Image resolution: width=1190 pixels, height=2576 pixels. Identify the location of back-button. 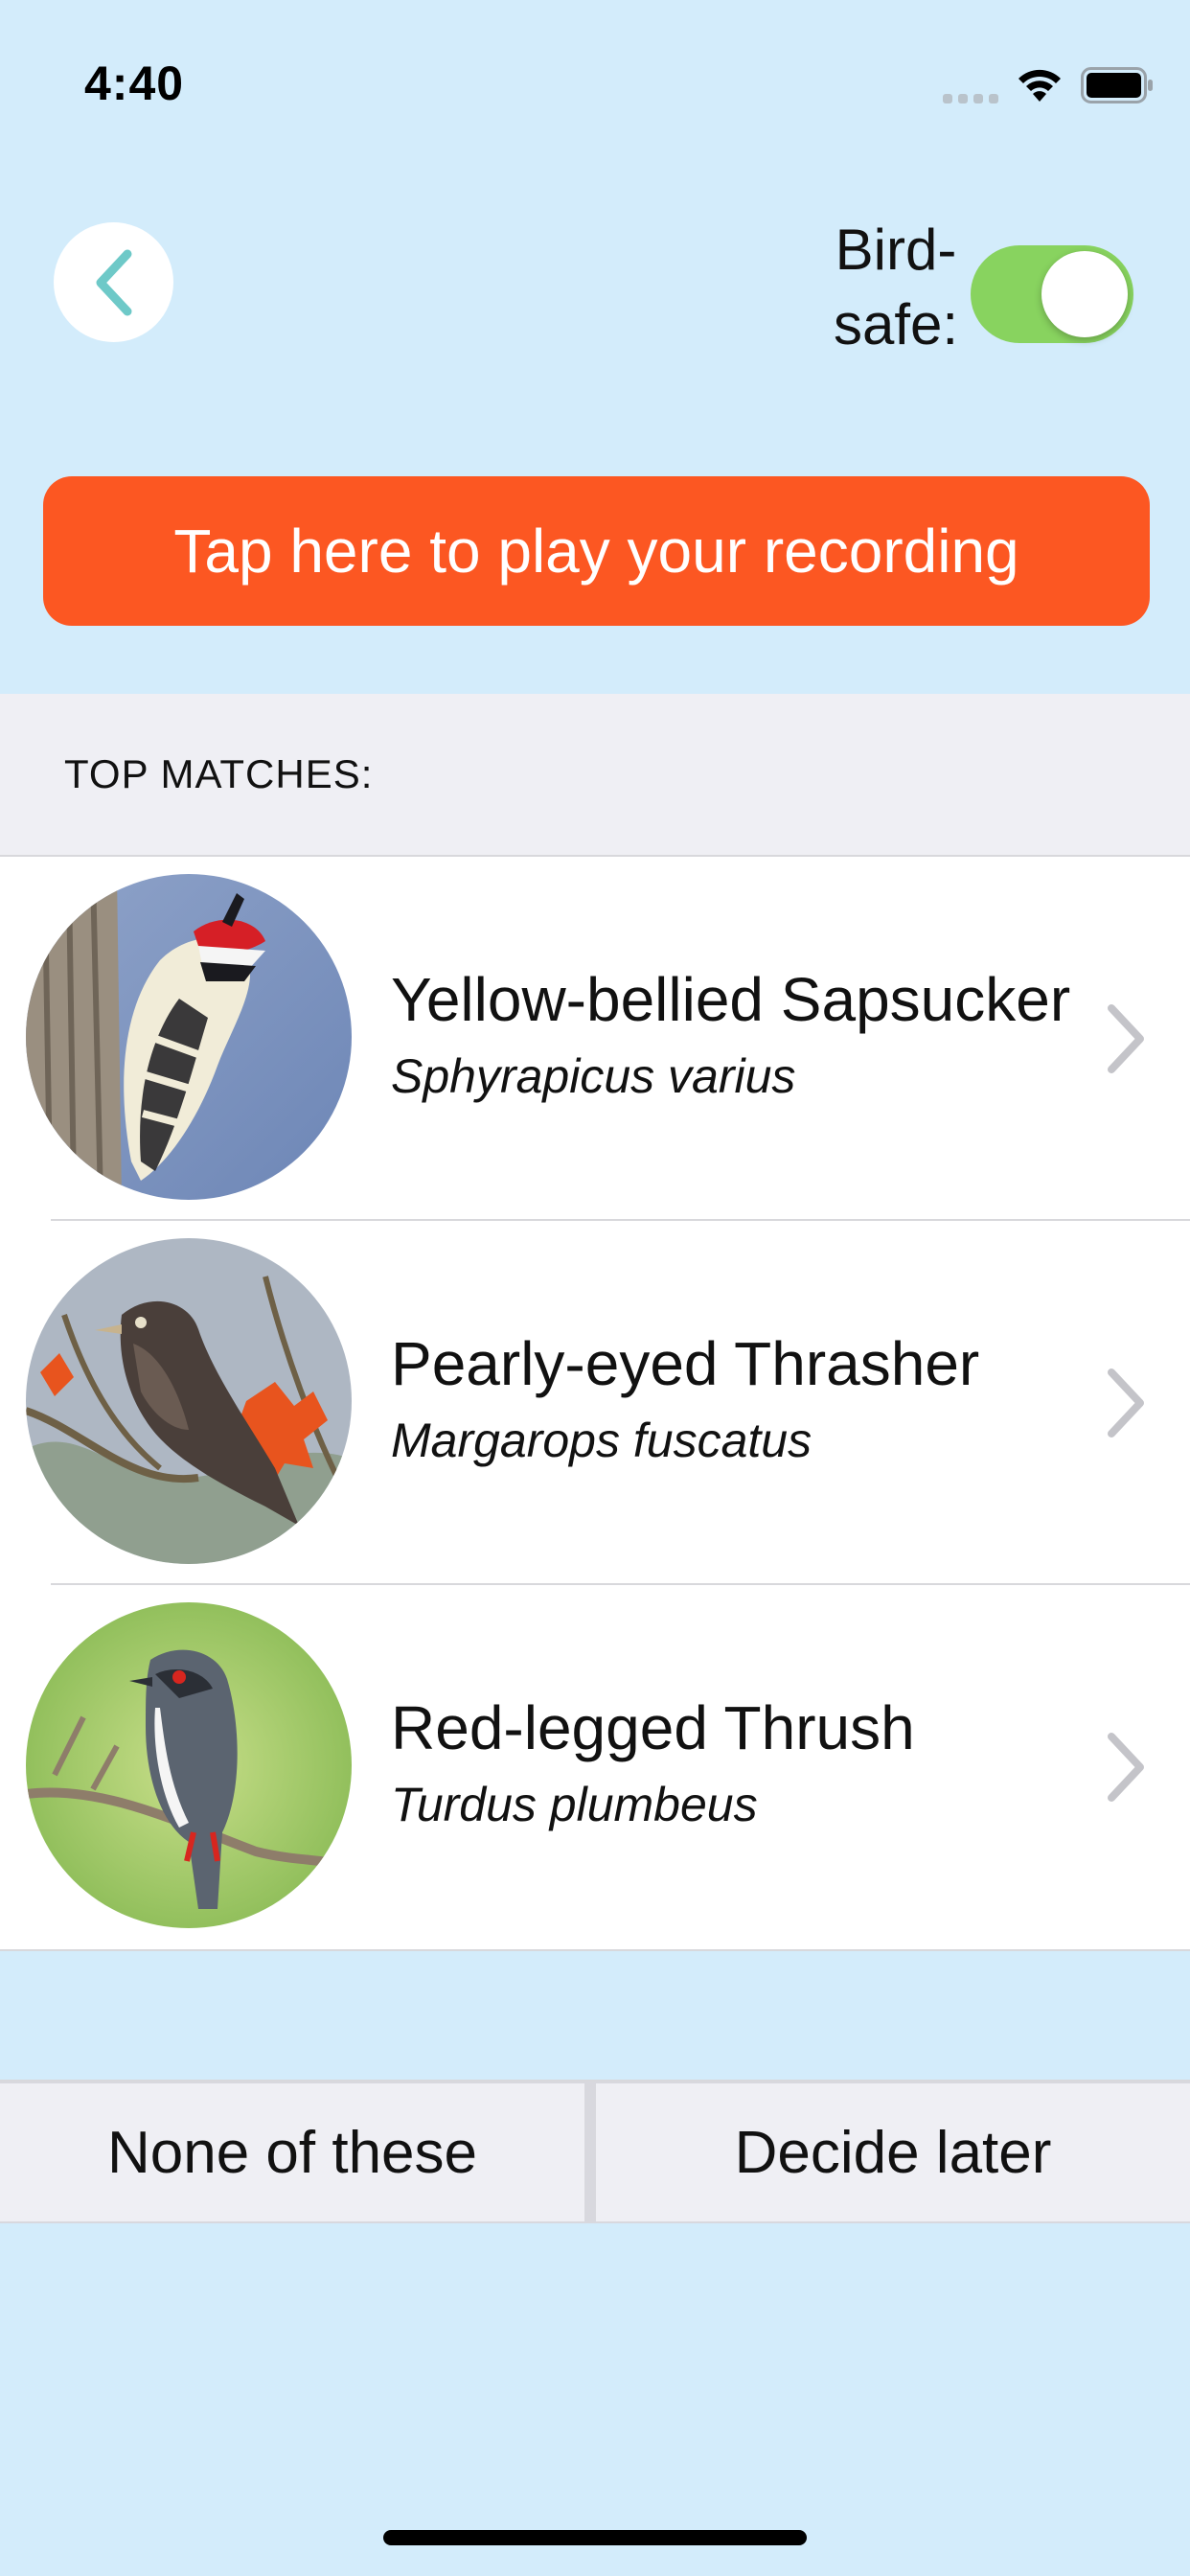
(114, 282).